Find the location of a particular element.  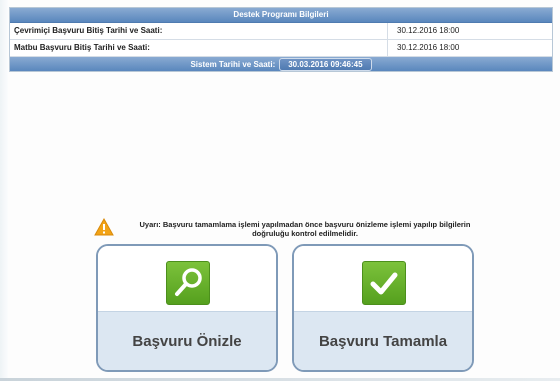

preview-button-bottom: Başvuru Önizle is located at coordinates (187, 340).